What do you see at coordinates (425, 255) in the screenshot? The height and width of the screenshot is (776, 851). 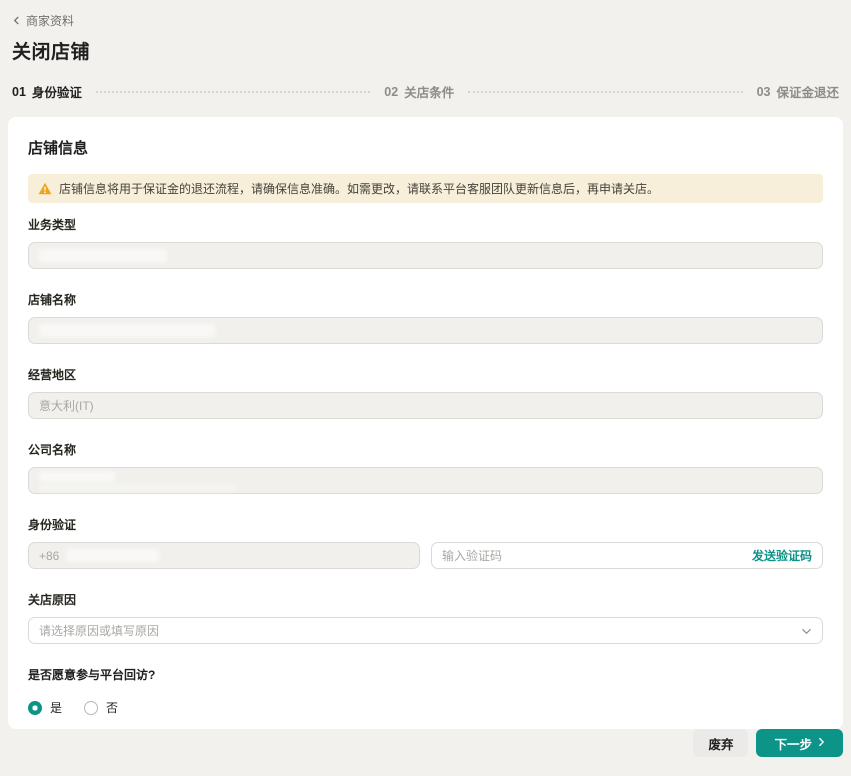 I see `business-type-input` at bounding box center [425, 255].